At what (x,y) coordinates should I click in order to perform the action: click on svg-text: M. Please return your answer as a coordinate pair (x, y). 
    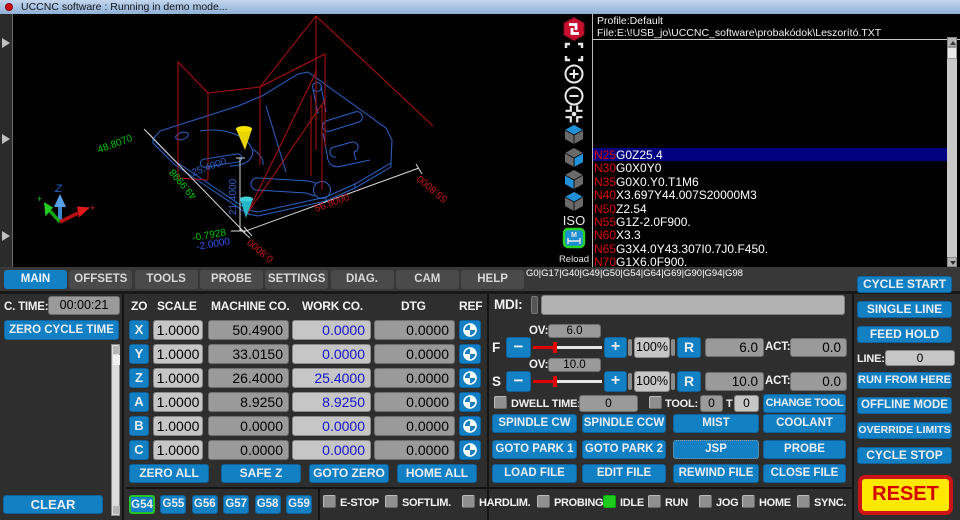
    Looking at the image, I should click on (574, 235).